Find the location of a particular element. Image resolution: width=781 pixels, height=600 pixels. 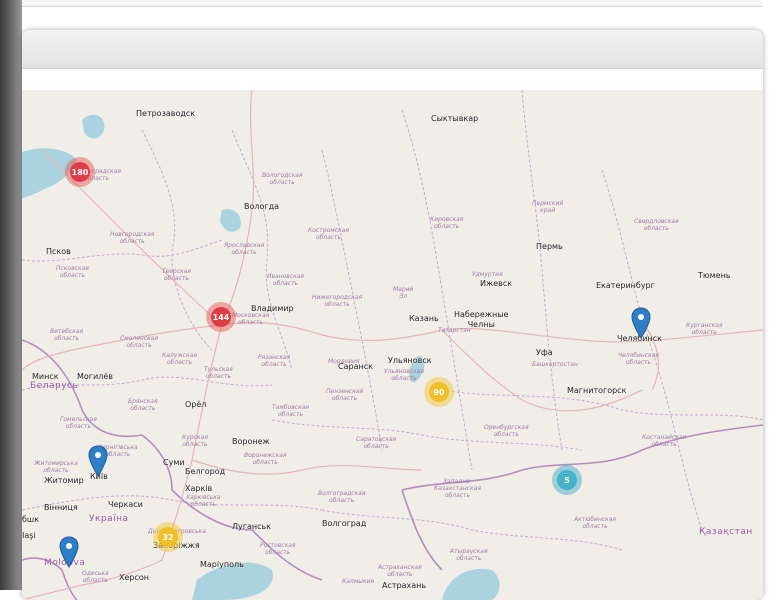

city-minsk: Минск is located at coordinates (45, 376).